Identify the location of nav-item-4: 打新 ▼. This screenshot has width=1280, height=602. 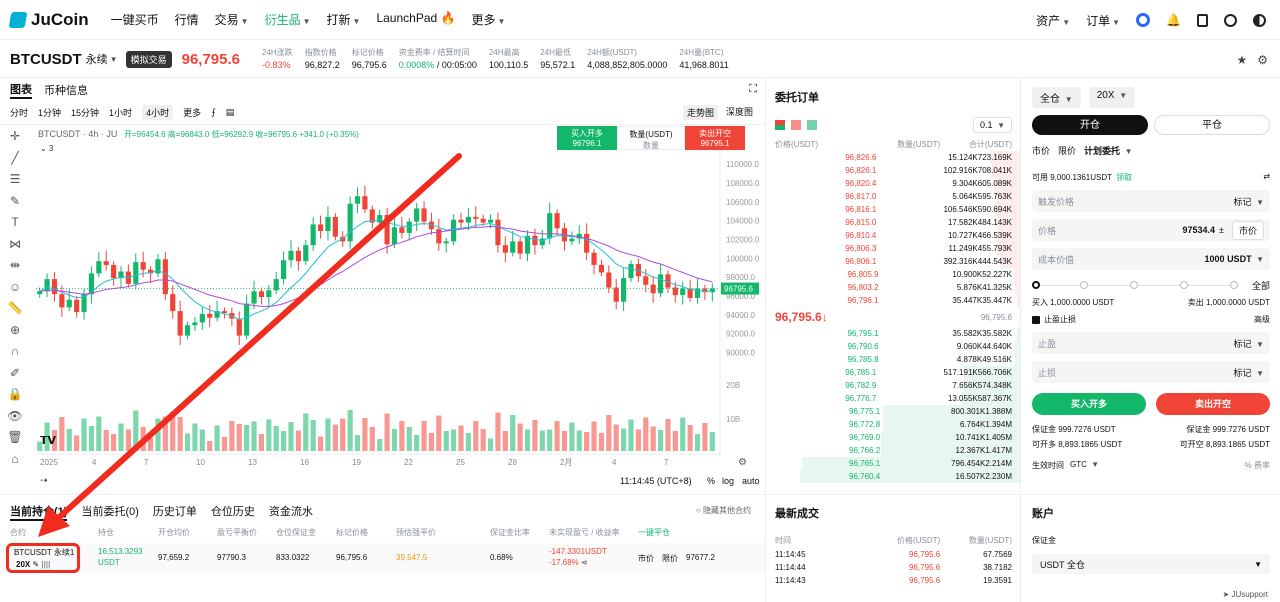
(344, 19).